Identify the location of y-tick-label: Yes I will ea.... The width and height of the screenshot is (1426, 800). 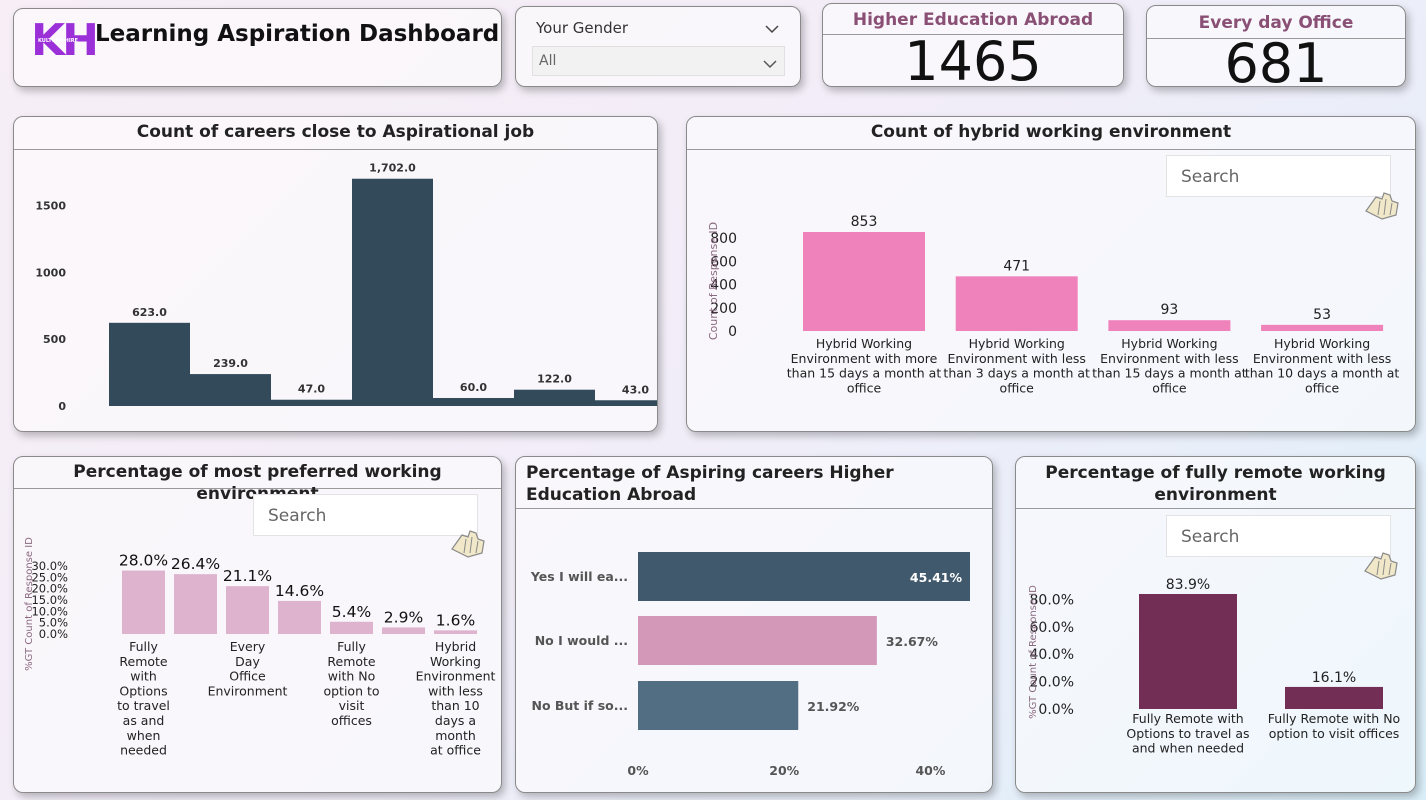
(579, 576).